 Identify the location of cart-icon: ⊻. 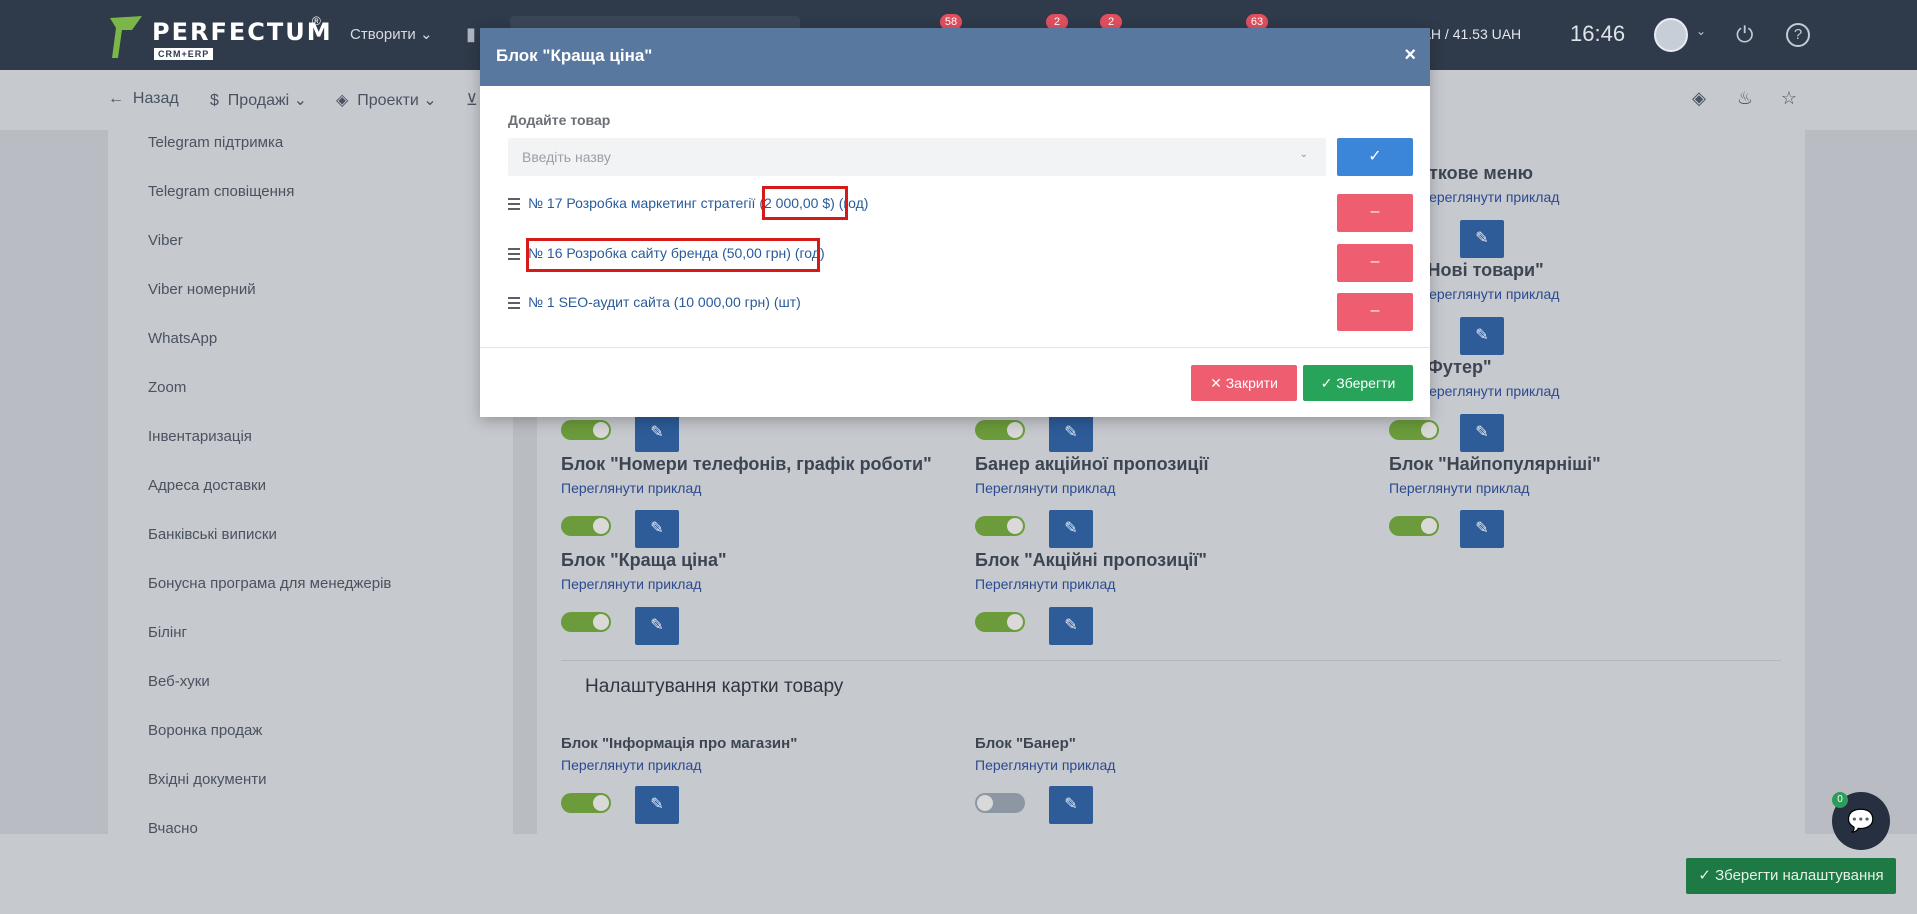
(472, 100).